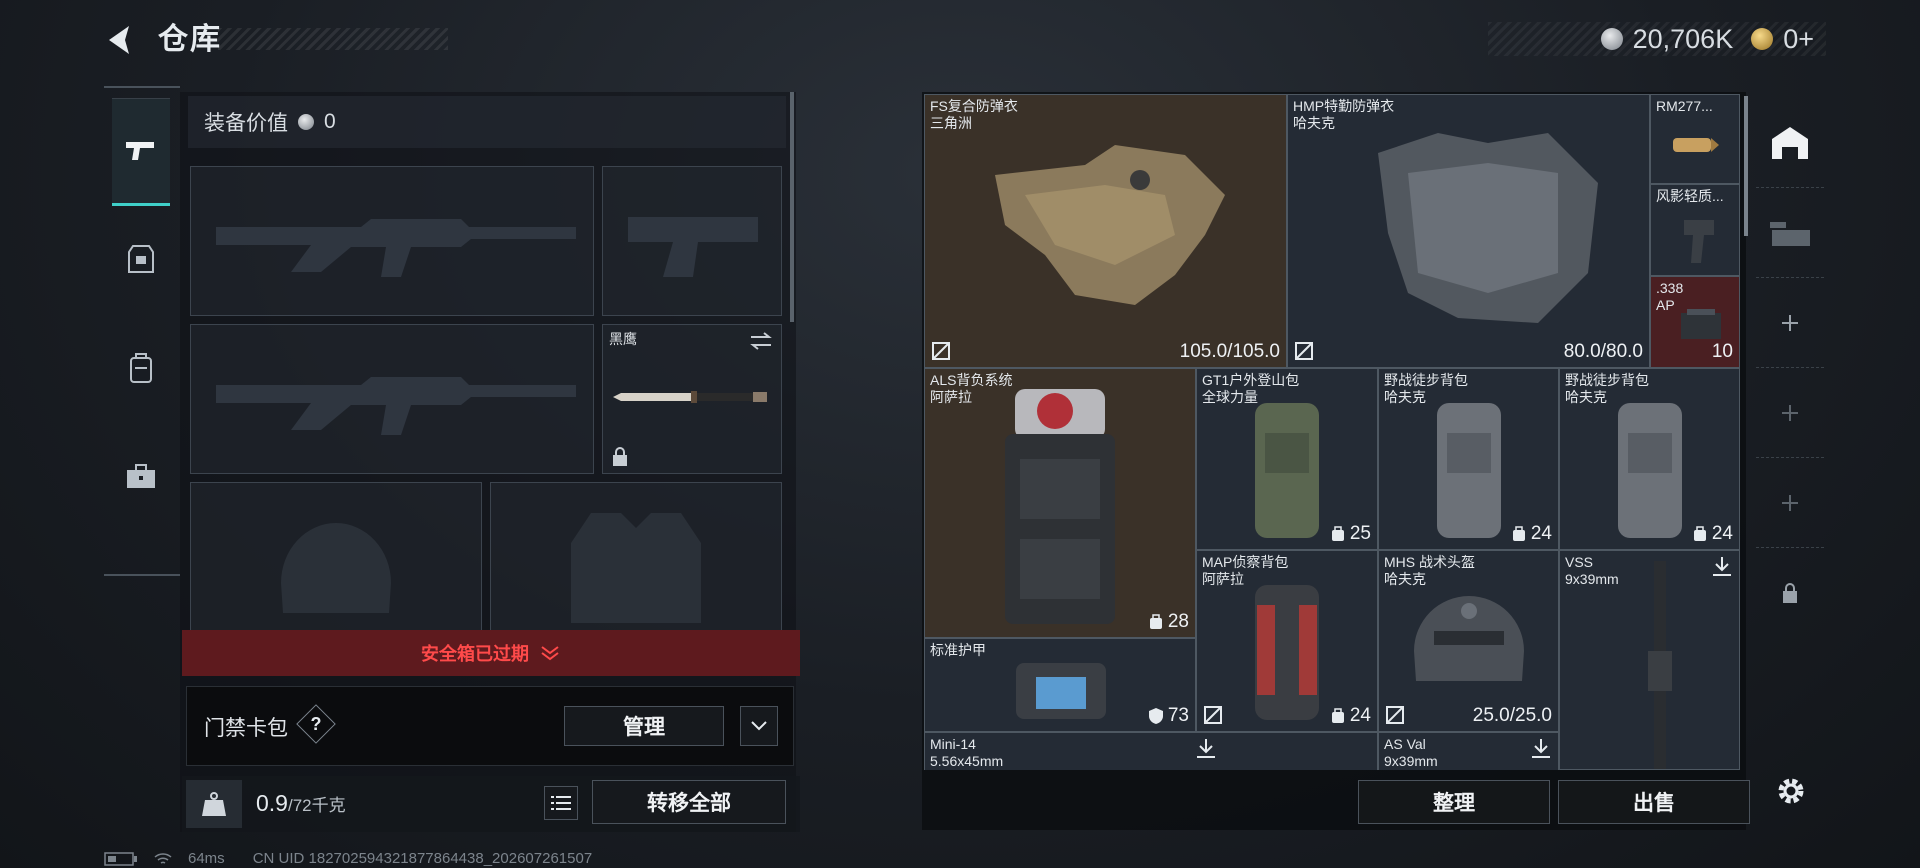 The image size is (1920, 868). What do you see at coordinates (316, 724) in the screenshot?
I see `help-icon: ?` at bounding box center [316, 724].